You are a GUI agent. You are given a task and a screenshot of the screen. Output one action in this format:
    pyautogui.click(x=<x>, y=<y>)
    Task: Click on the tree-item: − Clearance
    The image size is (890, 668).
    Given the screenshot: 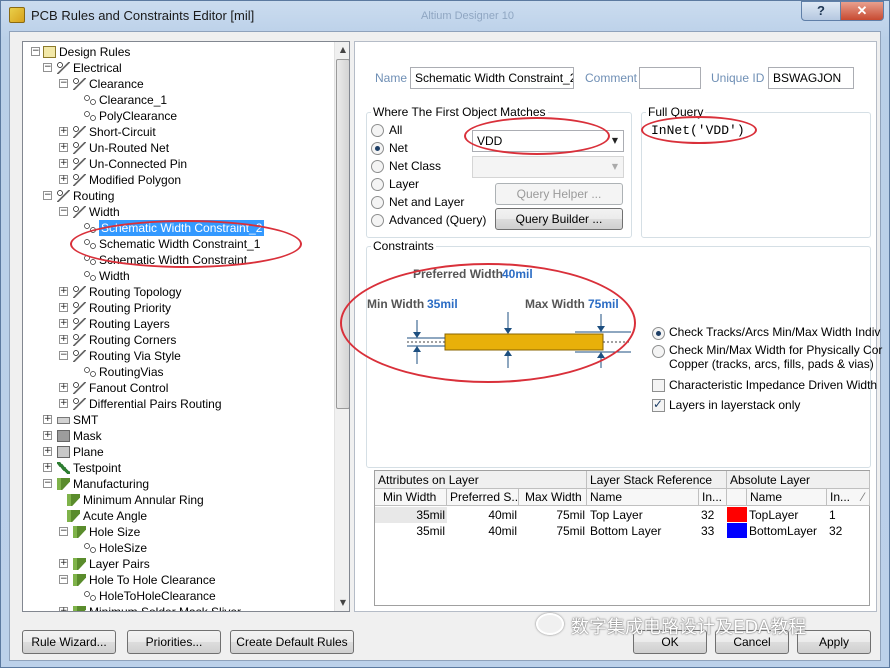 What is the action you would take?
    pyautogui.click(x=191, y=84)
    